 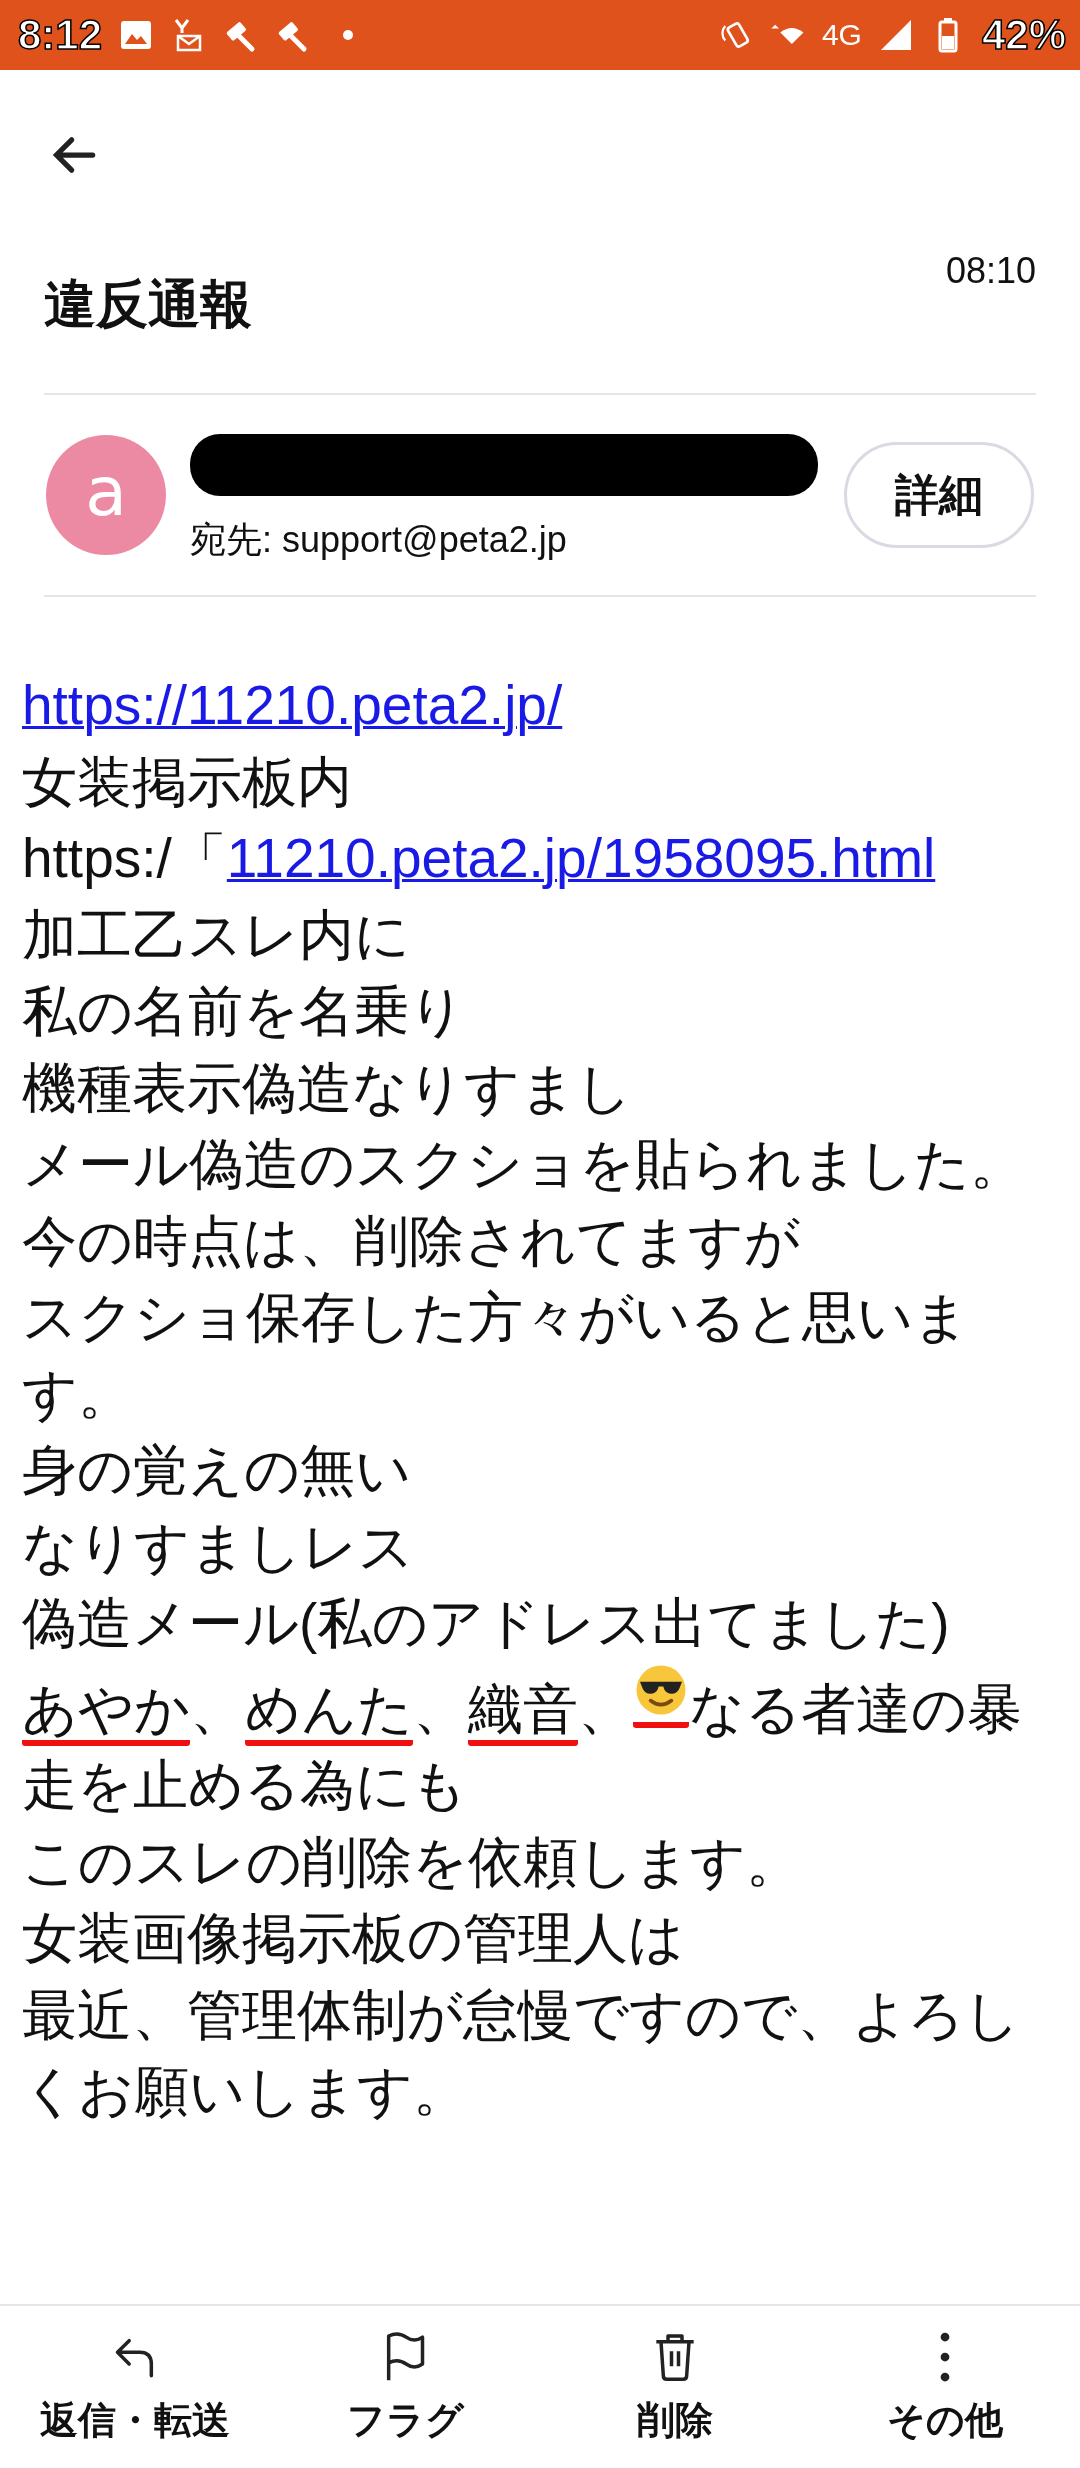 What do you see at coordinates (353, 1938) in the screenshot?
I see `body-text: 女装画像掲示板の管理人は` at bounding box center [353, 1938].